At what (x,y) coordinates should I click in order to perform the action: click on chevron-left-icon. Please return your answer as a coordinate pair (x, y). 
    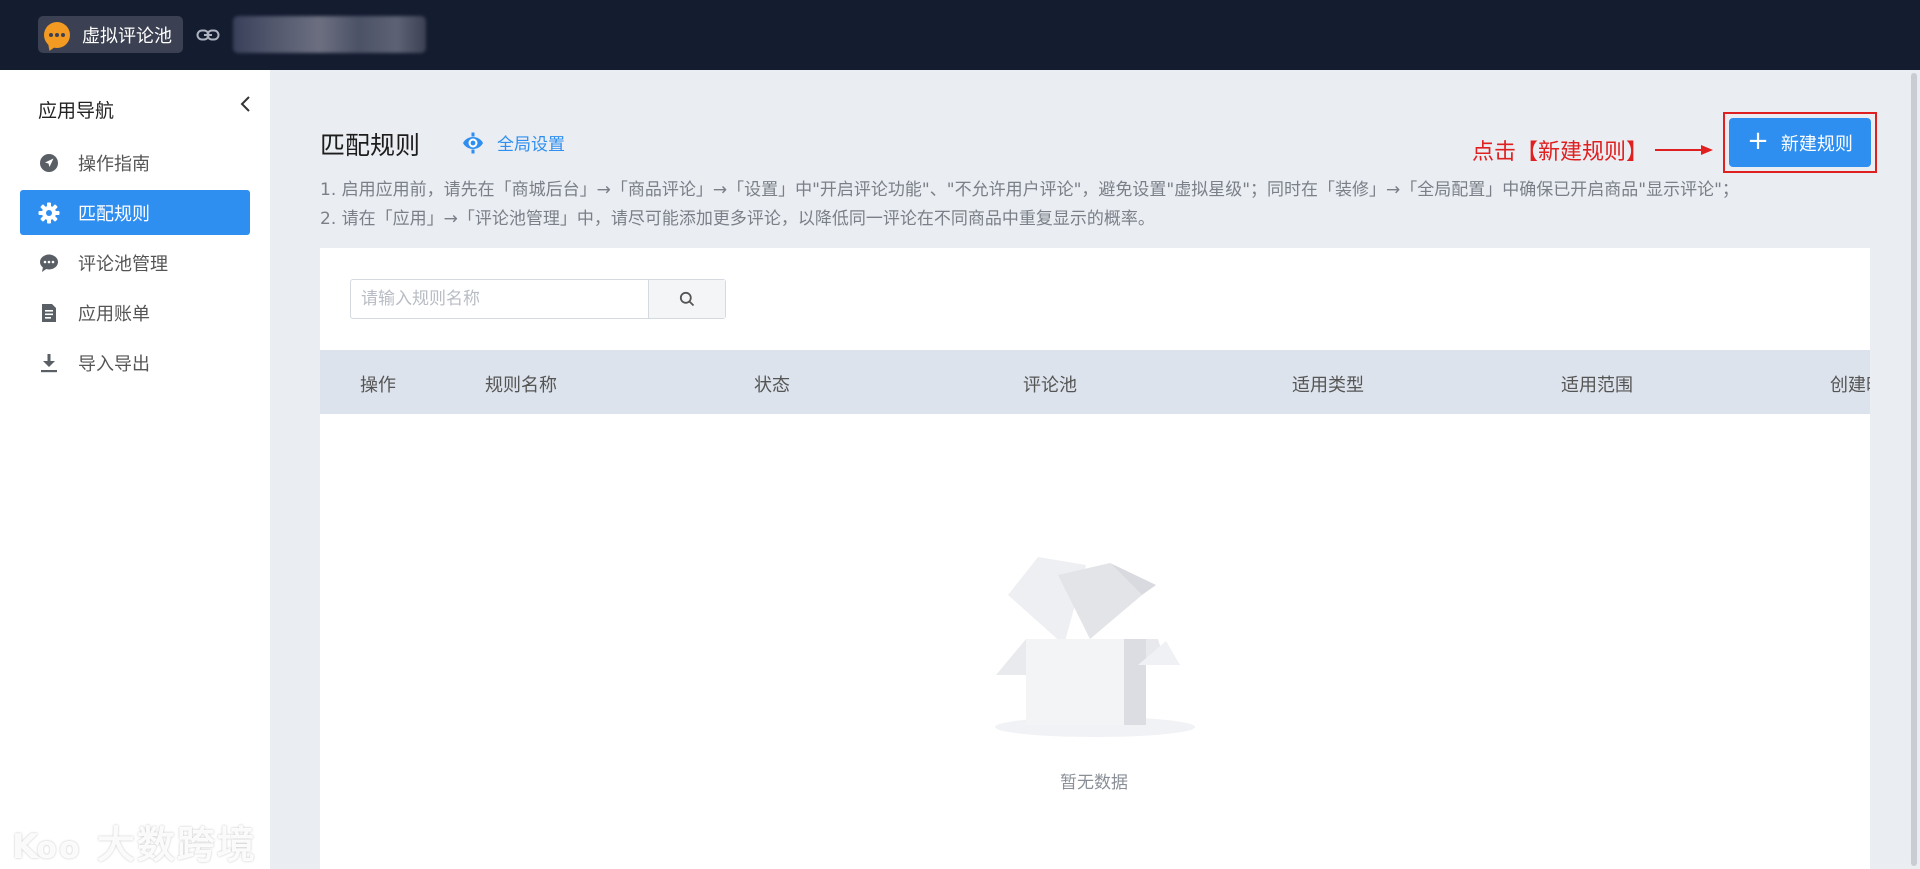
    Looking at the image, I should click on (246, 104).